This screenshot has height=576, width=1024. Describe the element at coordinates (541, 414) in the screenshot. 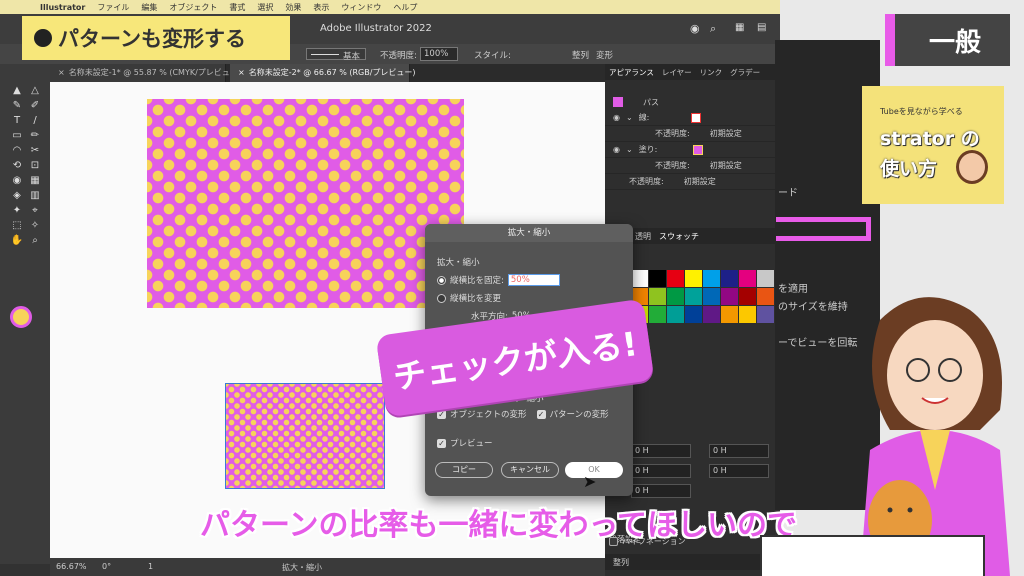

I see `pattern-transform-checkbox: ✓` at that location.